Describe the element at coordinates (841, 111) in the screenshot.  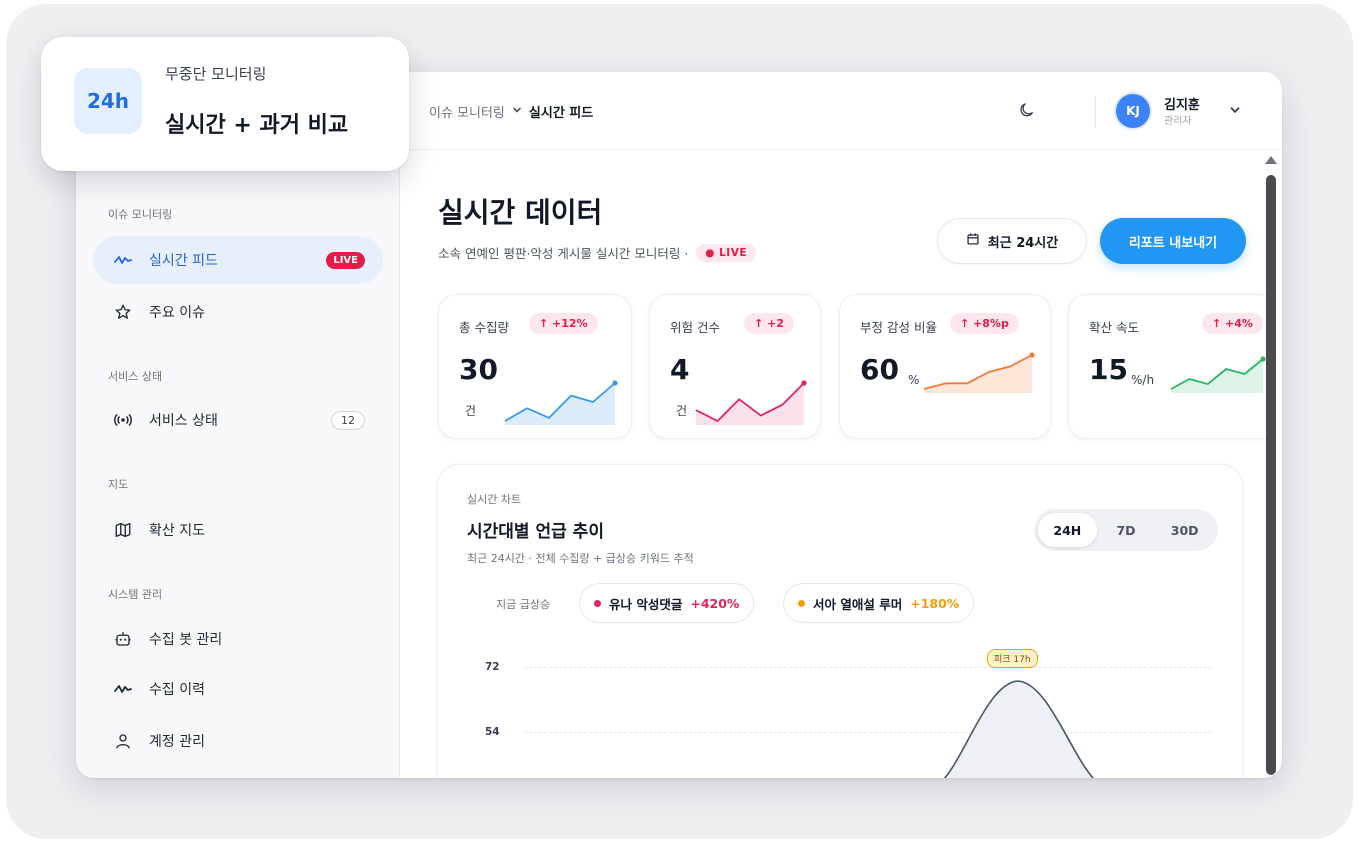
I see `topbar: 이슈 모니터링 실시간 피드 KJ 김지훈 관리자` at that location.